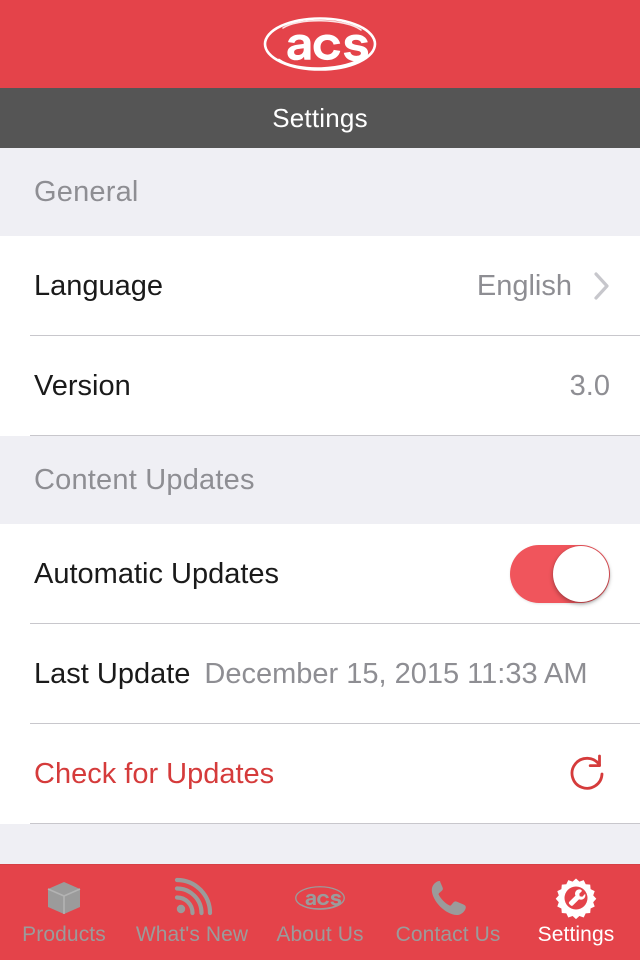 The height and width of the screenshot is (960, 640). What do you see at coordinates (524, 285) in the screenshot?
I see `row-value-language: English` at bounding box center [524, 285].